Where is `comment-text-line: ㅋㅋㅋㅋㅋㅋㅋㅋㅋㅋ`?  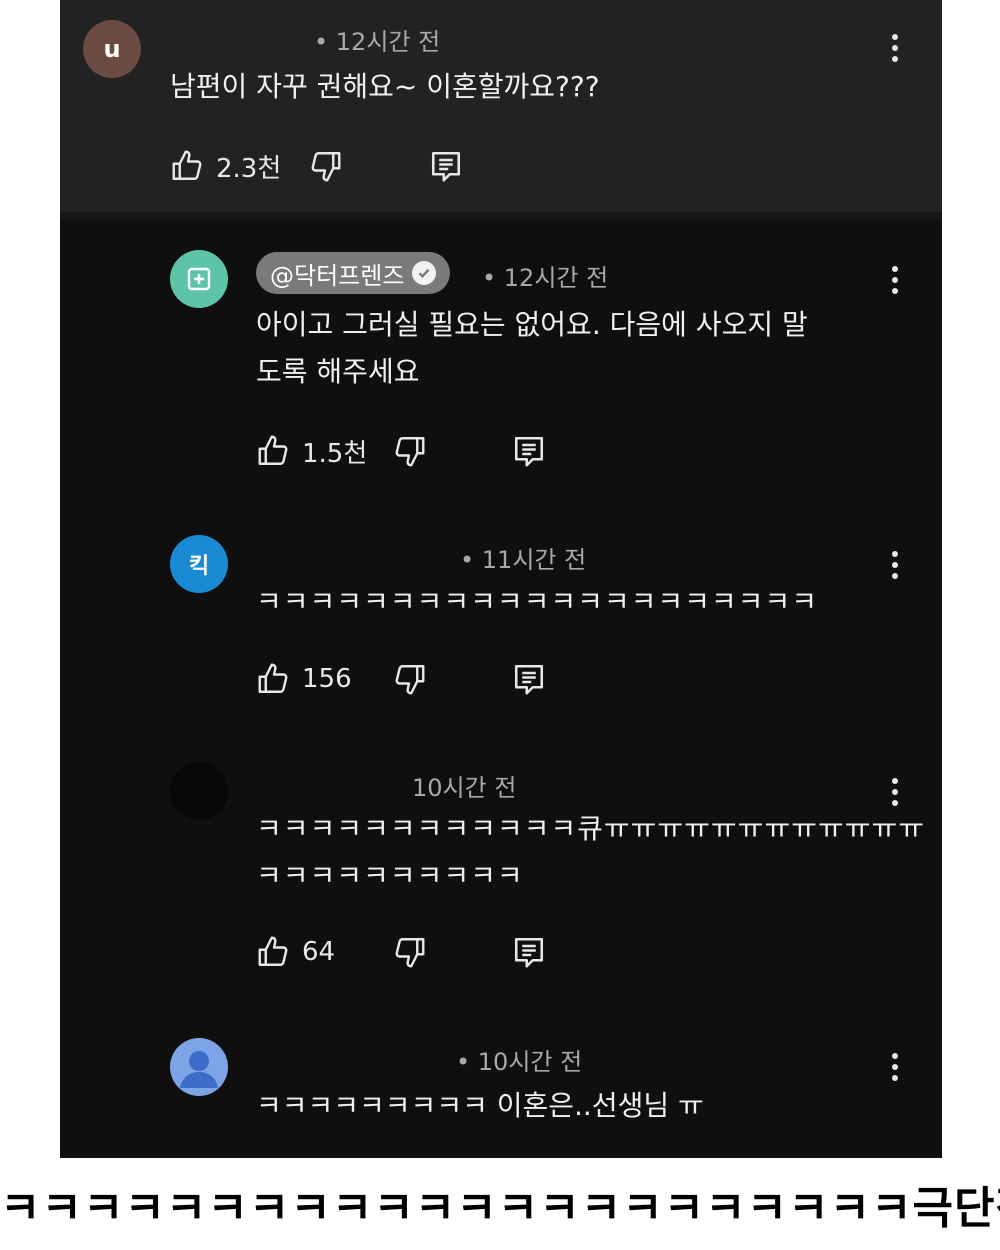 comment-text-line: ㅋㅋㅋㅋㅋㅋㅋㅋㅋㅋ is located at coordinates (390, 875).